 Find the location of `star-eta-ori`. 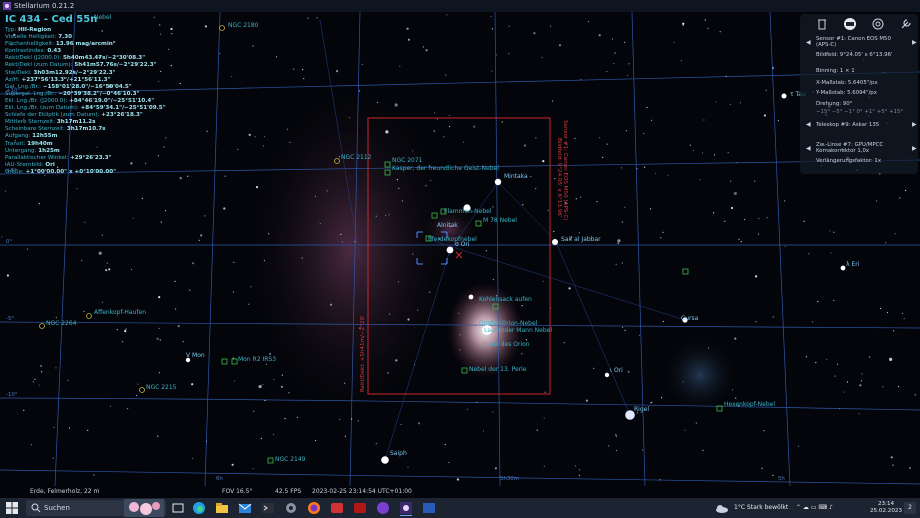

star-eta-ori is located at coordinates (471, 297).